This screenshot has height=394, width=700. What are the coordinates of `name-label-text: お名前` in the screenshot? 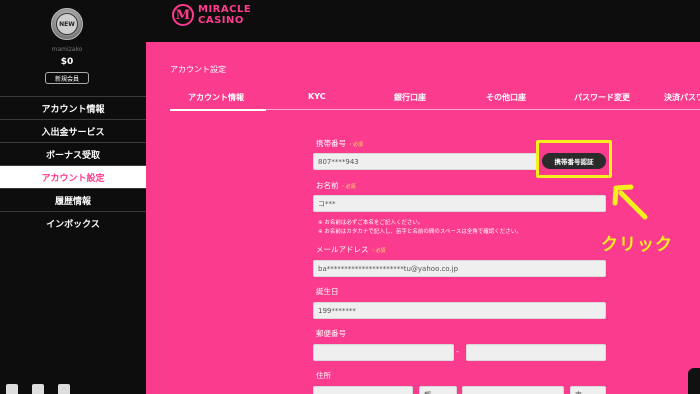 It's located at (327, 185).